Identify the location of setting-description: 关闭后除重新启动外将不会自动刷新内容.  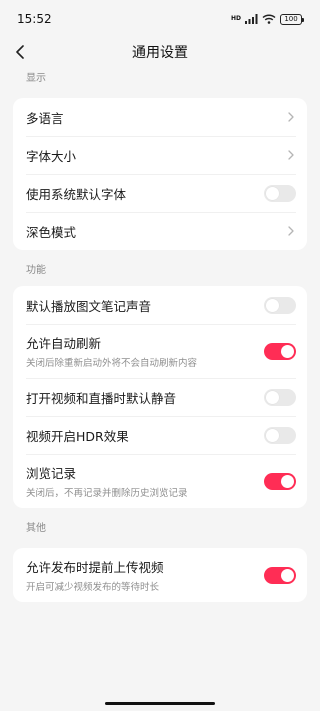
(112, 363).